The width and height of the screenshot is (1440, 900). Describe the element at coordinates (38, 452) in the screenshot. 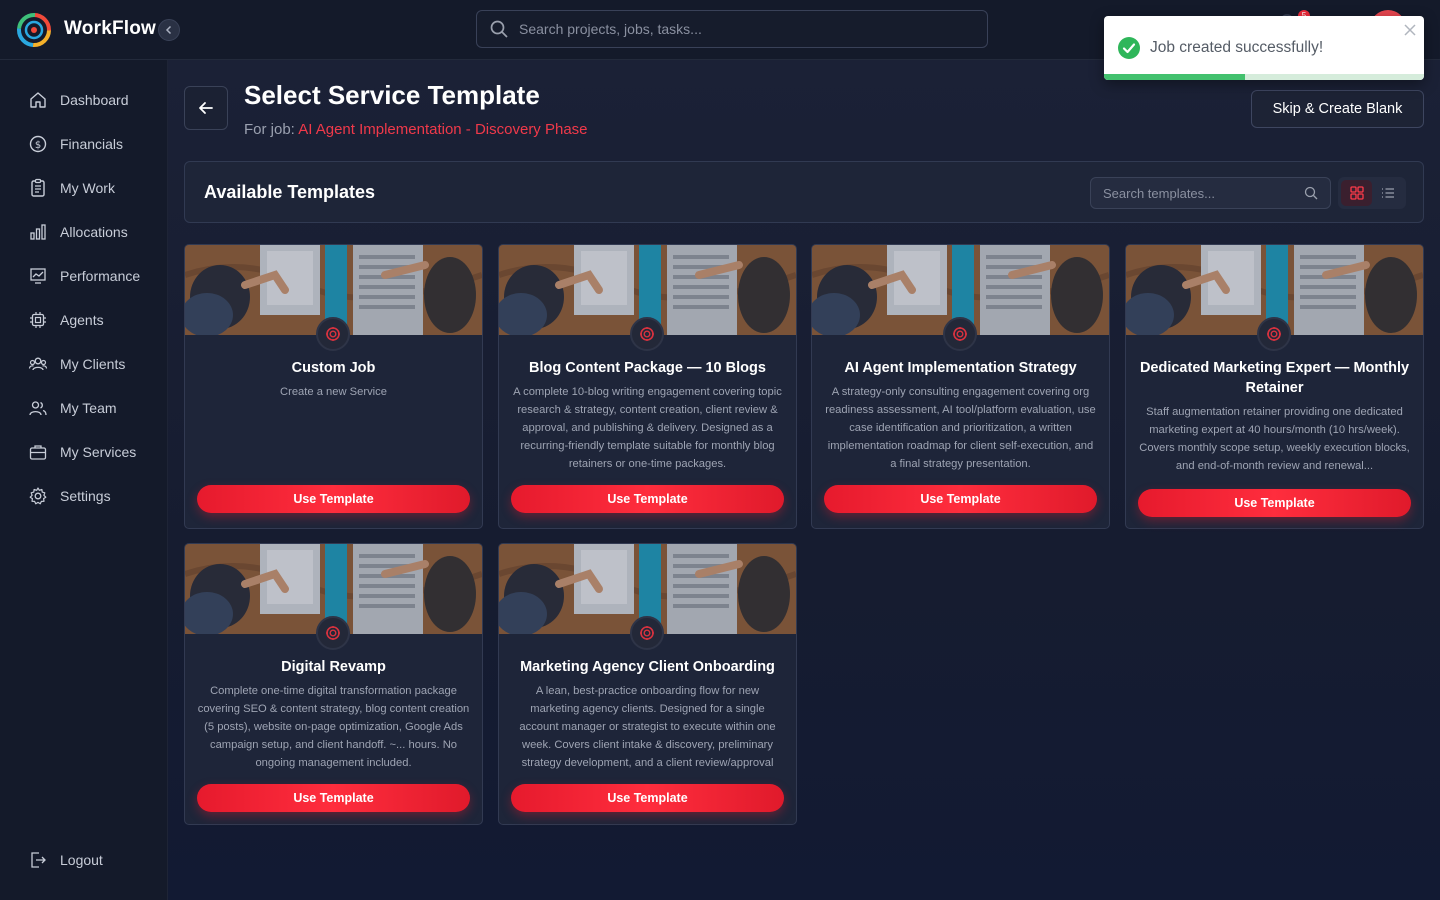

I see `briefcase-icon` at that location.